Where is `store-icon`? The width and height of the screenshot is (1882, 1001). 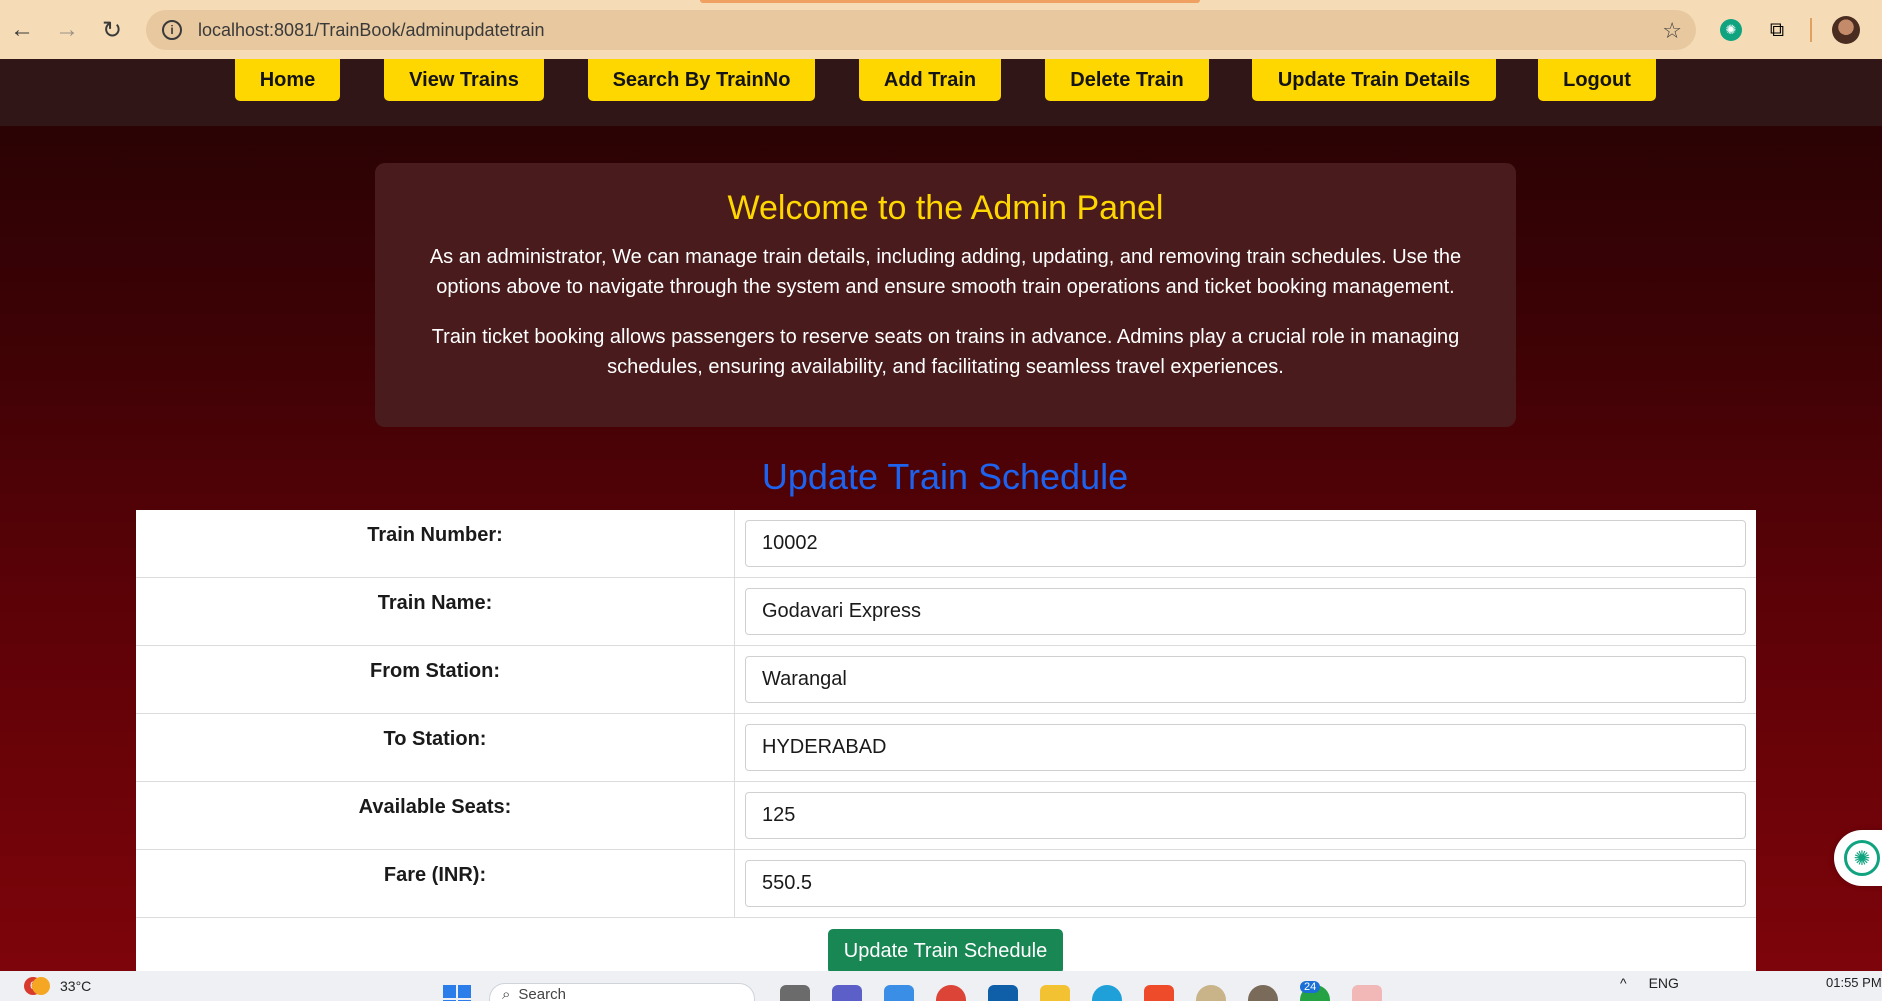
store-icon is located at coordinates (1003, 993).